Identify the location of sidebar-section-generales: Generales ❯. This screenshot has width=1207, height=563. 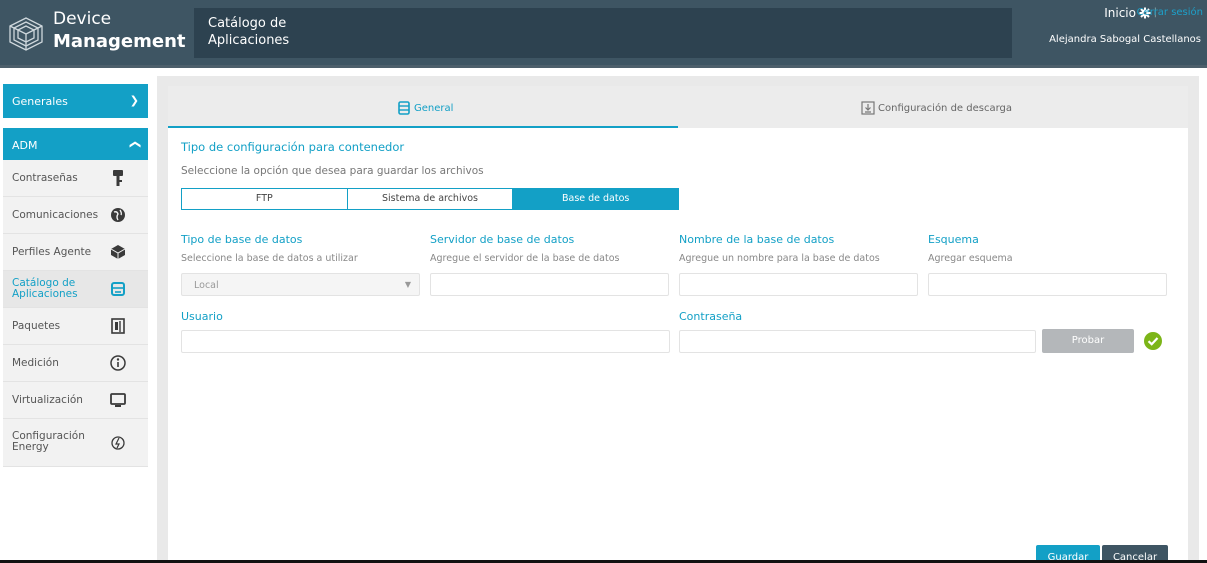
(75, 101).